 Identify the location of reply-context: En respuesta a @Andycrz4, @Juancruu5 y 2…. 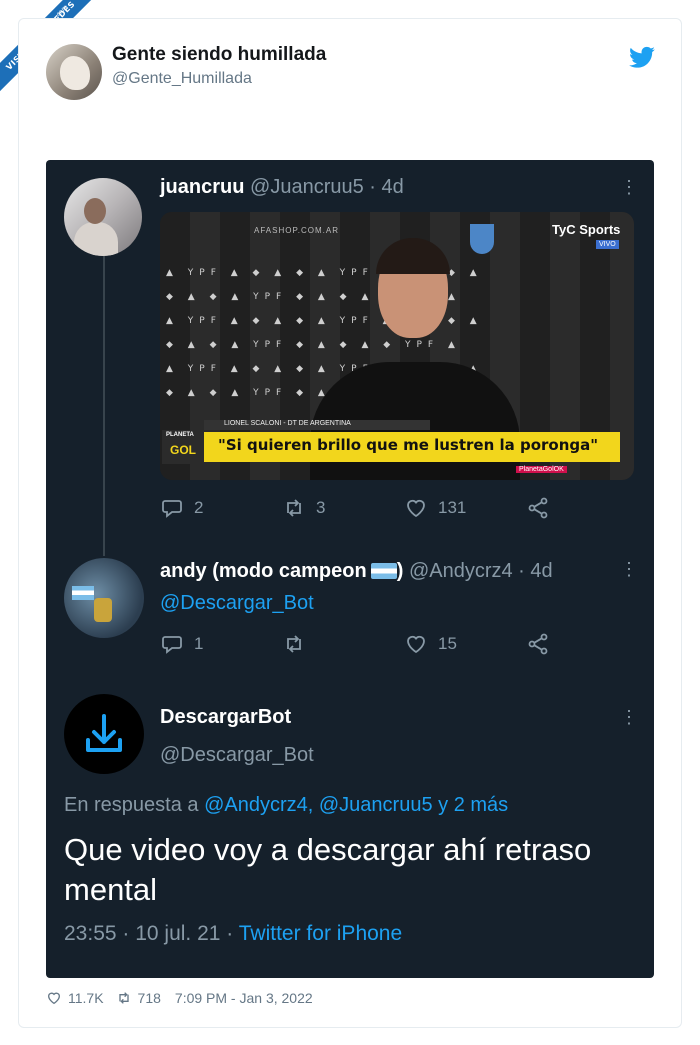
(286, 805).